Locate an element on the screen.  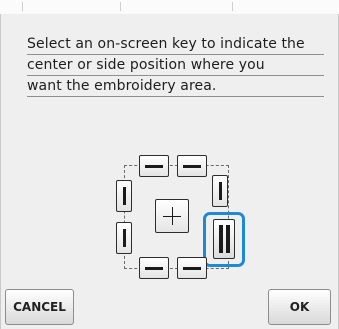
position-key-bottom-right is located at coordinates (192, 268).